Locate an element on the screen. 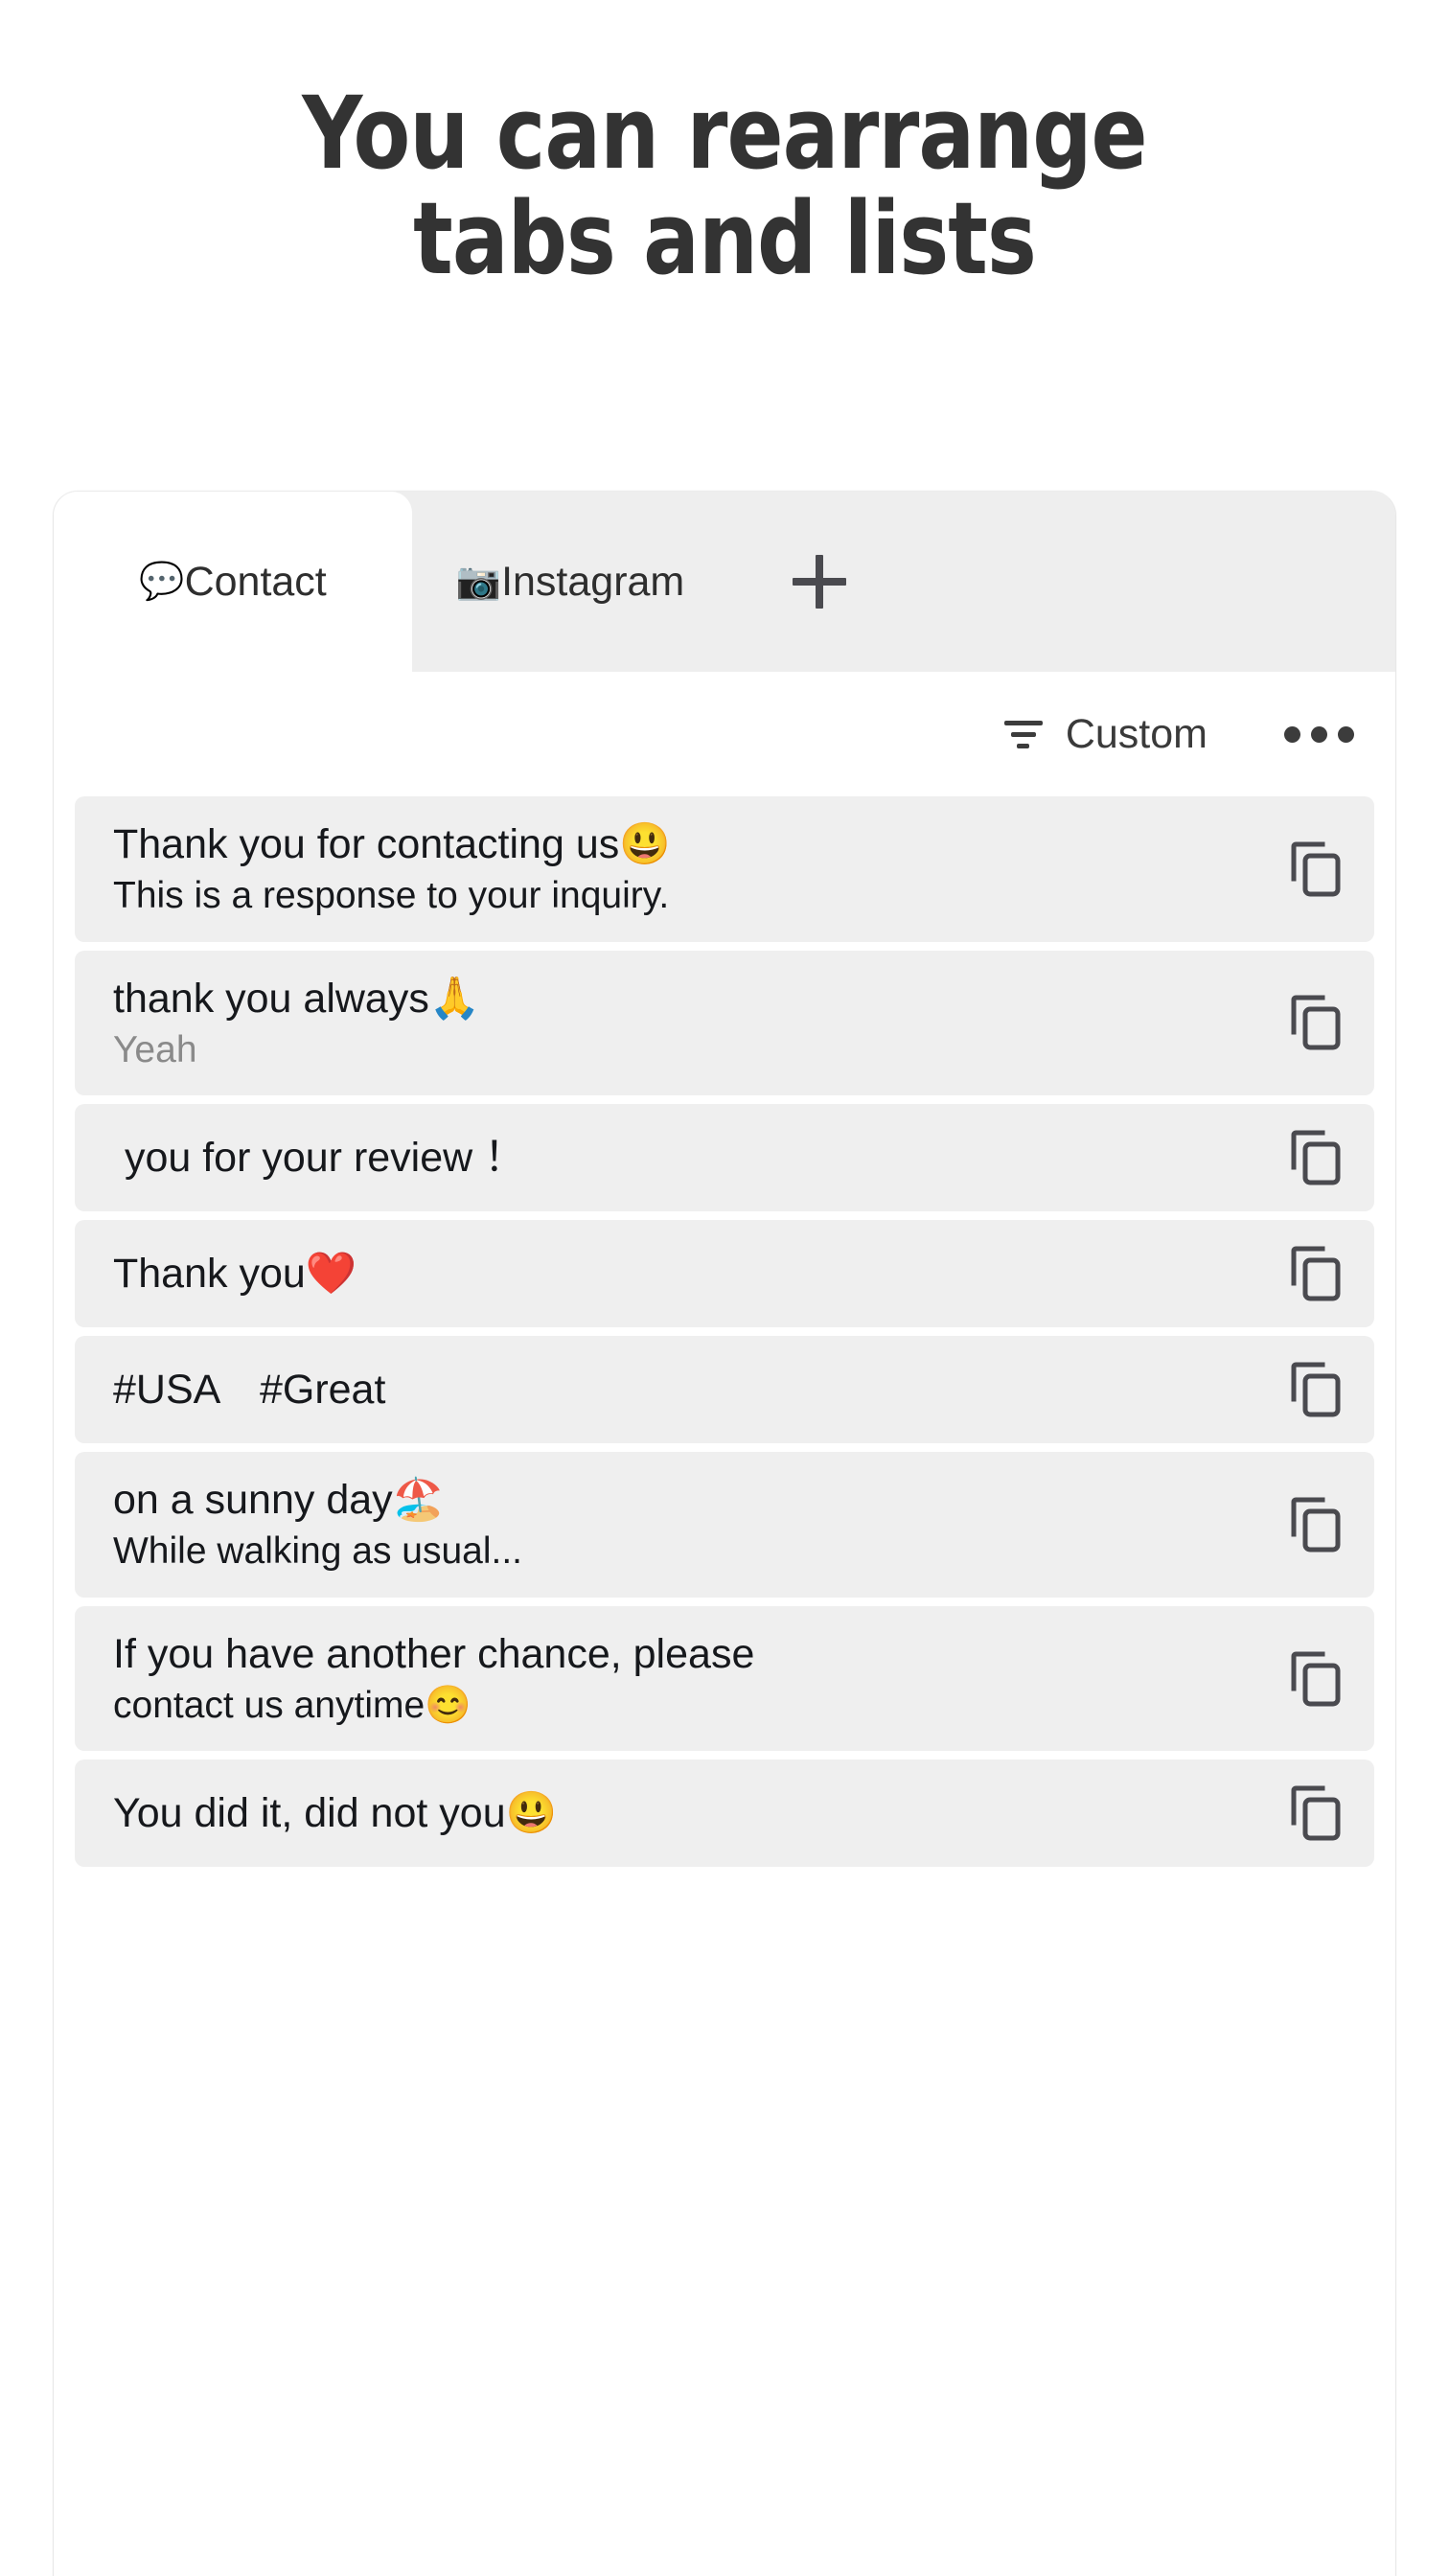  list-toolbar: Custom is located at coordinates (724, 734).